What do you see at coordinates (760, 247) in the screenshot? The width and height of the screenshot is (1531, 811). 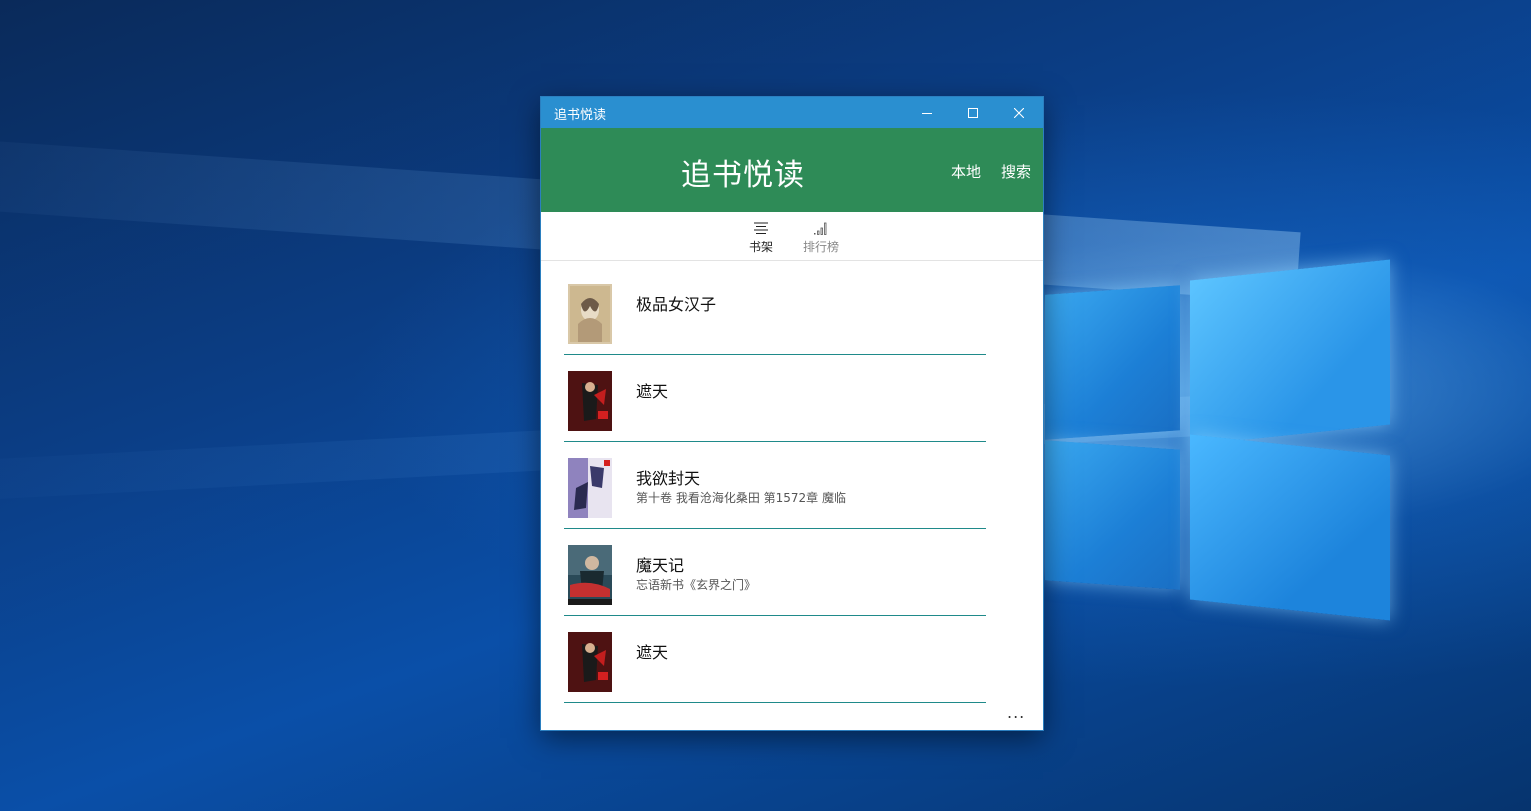 I see `tab-bookshelf-label: 书架` at bounding box center [760, 247].